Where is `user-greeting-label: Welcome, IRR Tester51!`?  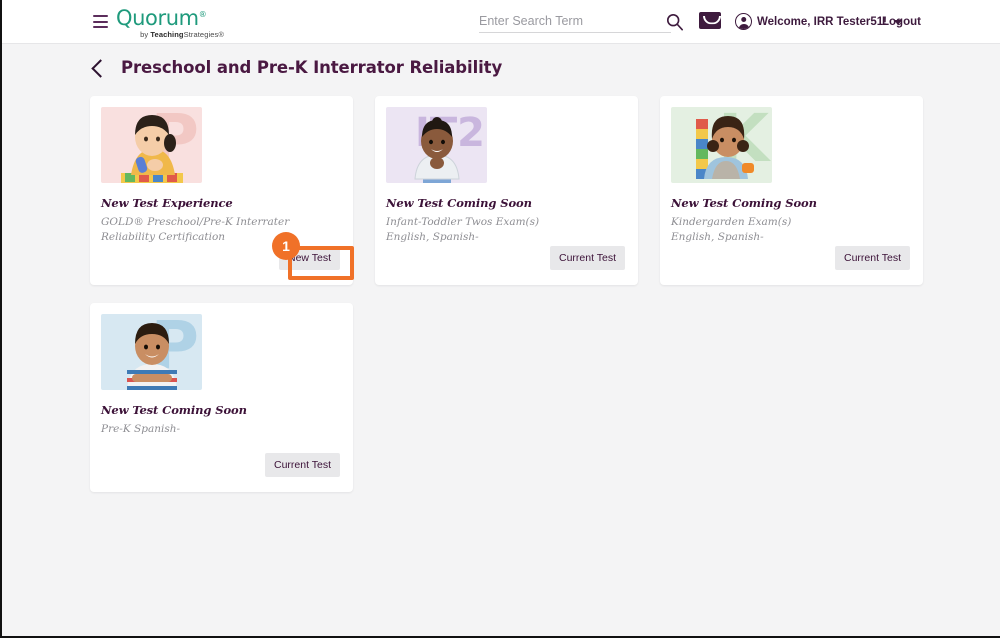 user-greeting-label: Welcome, IRR Tester51! is located at coordinates (822, 21).